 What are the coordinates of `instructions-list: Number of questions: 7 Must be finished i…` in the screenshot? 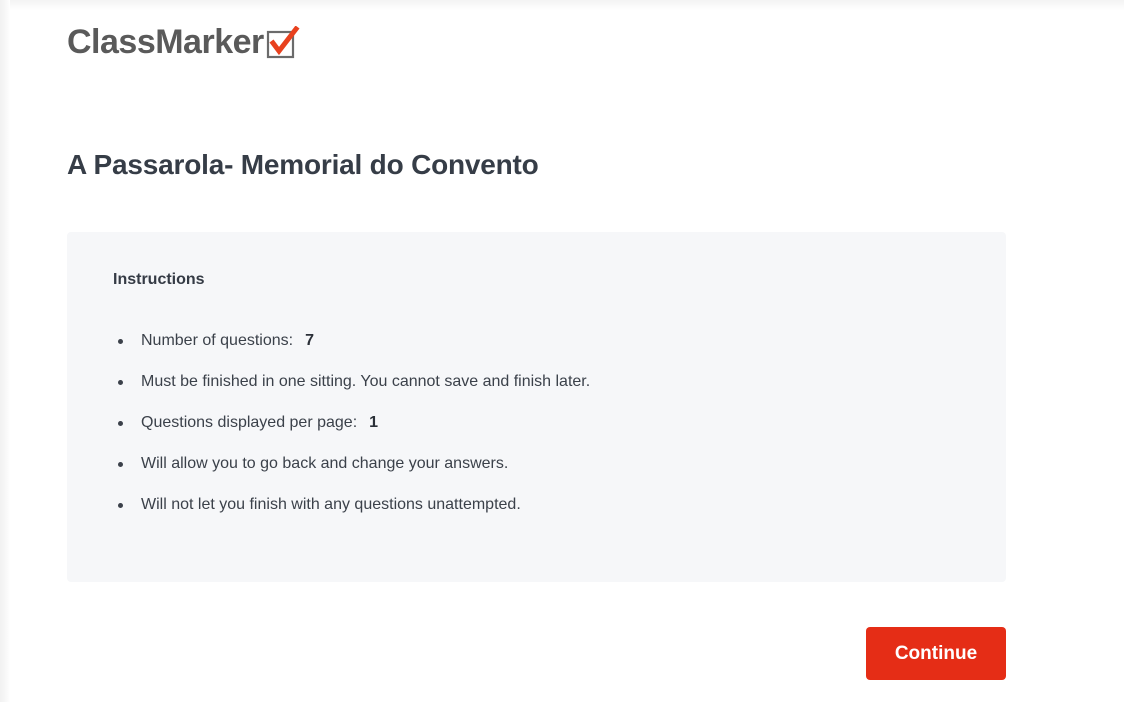 It's located at (351, 433).